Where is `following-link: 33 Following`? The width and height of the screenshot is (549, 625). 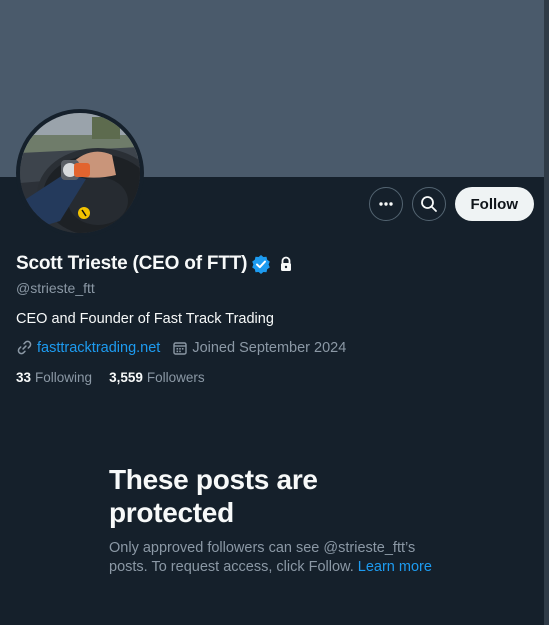 following-link: 33 Following is located at coordinates (54, 377).